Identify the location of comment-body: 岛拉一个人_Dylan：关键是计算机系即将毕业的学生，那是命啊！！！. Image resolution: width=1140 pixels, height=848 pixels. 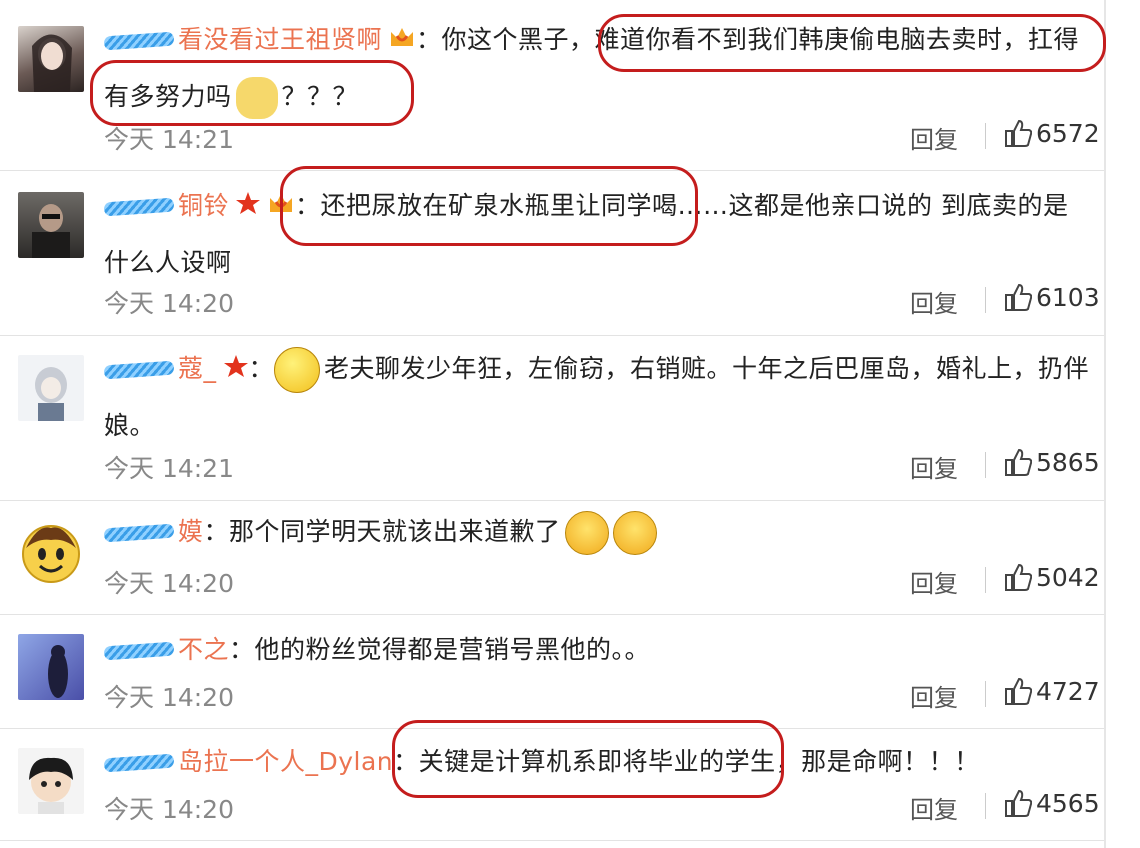
(596, 761).